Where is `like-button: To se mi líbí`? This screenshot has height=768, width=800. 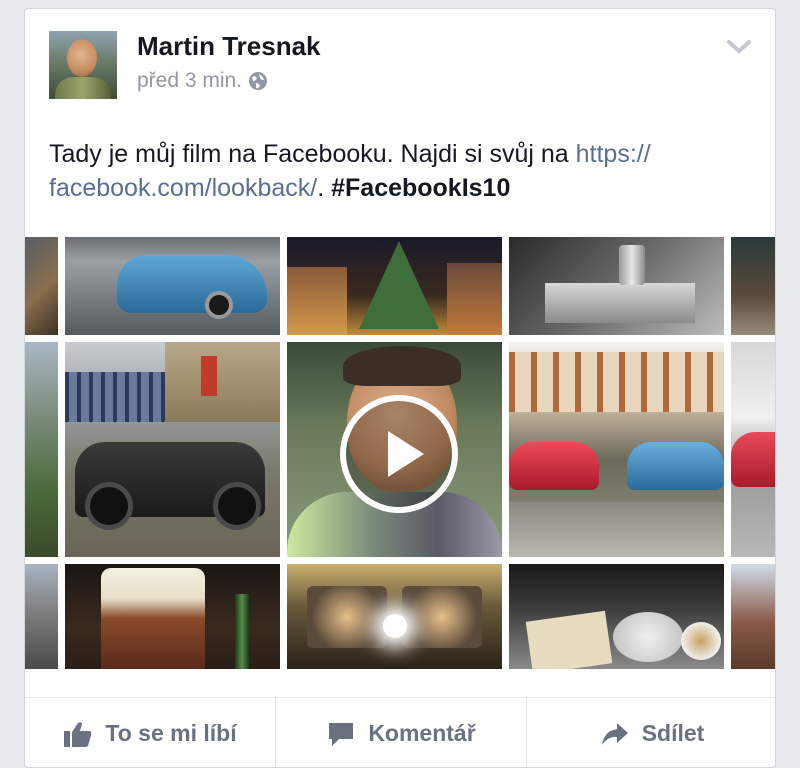 like-button: To se mi líbí is located at coordinates (150, 732).